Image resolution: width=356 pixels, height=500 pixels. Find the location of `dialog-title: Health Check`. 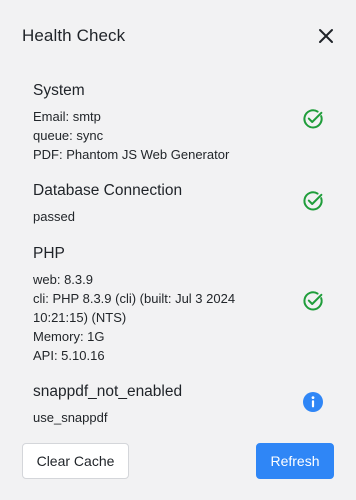

dialog-title: Health Check is located at coordinates (74, 35).